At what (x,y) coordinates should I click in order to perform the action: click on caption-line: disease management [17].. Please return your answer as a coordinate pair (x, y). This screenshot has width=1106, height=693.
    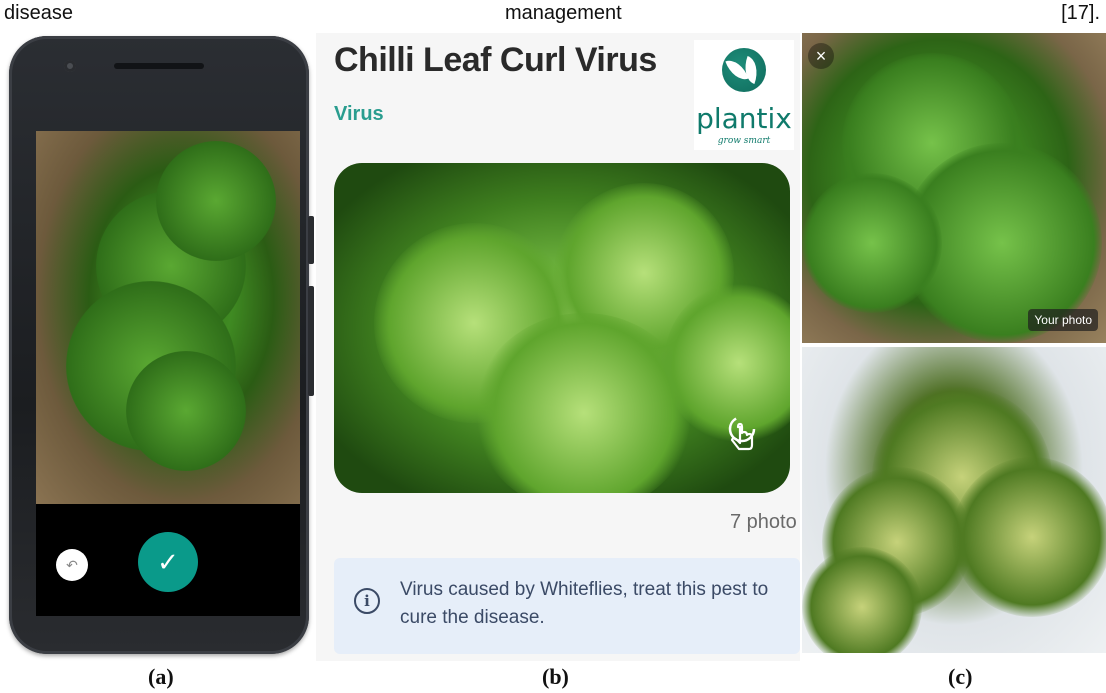
    Looking at the image, I should click on (553, 17).